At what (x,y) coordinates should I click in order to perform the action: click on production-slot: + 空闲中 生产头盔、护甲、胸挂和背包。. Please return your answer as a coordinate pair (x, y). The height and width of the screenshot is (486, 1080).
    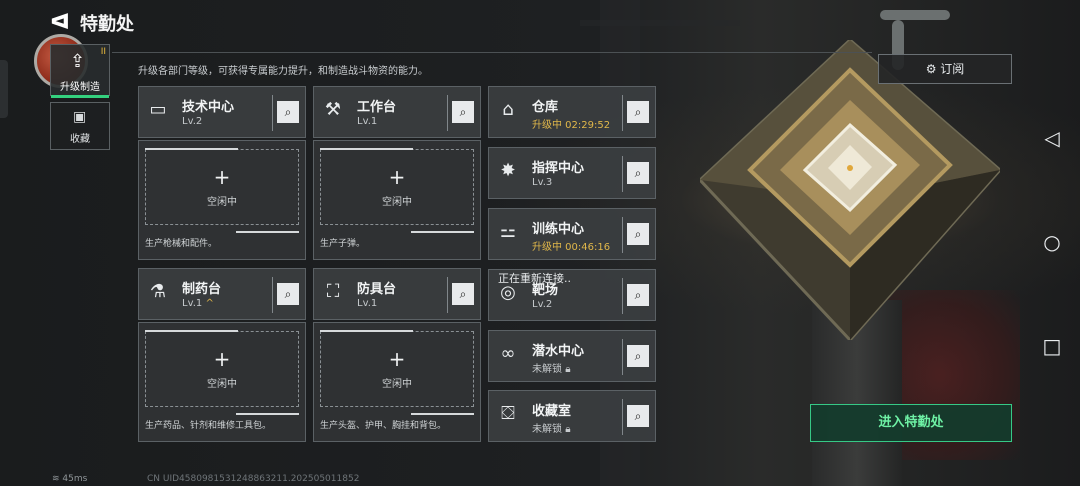
    Looking at the image, I should click on (397, 382).